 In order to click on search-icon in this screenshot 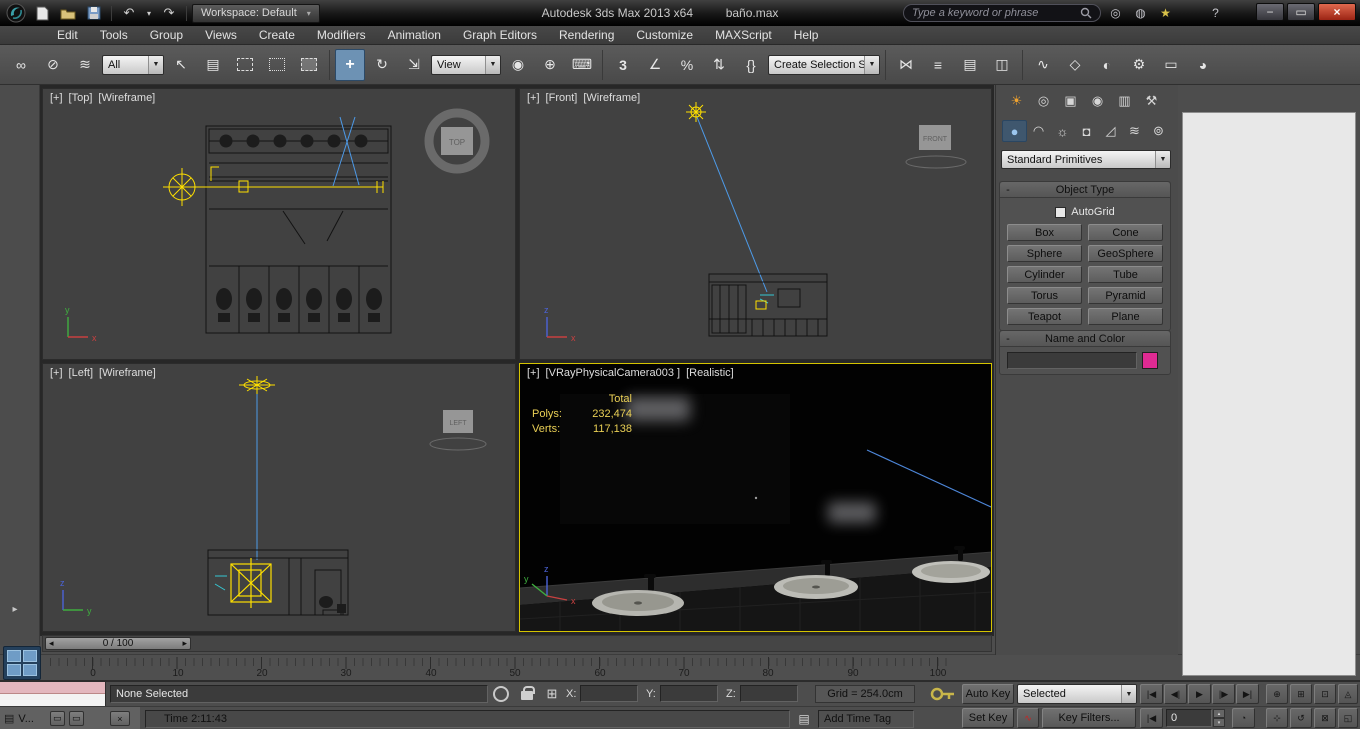, I will do `click(1086, 13)`.